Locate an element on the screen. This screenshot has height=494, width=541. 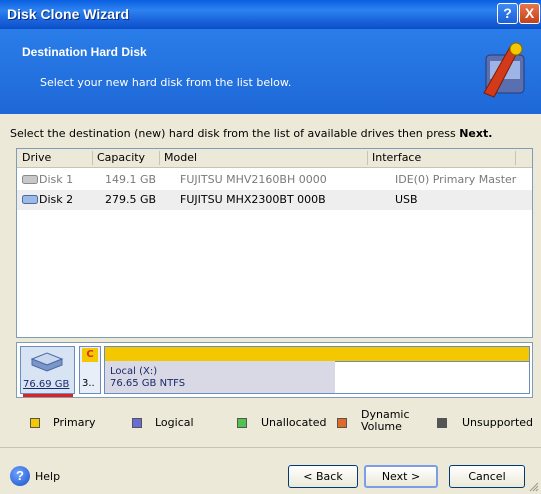
resize-grip-icon is located at coordinates (534, 487).